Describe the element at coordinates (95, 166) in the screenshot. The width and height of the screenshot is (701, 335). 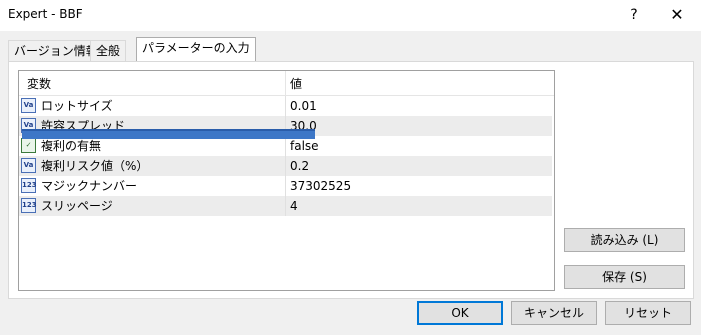
I see `parameter-name: 複利リスク値（%）` at that location.